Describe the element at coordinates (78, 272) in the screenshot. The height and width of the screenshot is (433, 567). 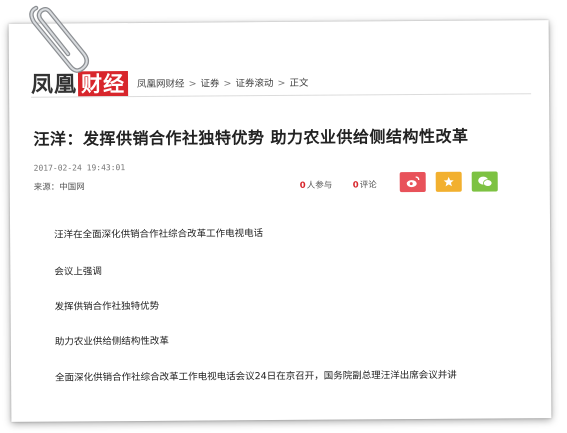
I see `paragraph: 会议上强调` at that location.